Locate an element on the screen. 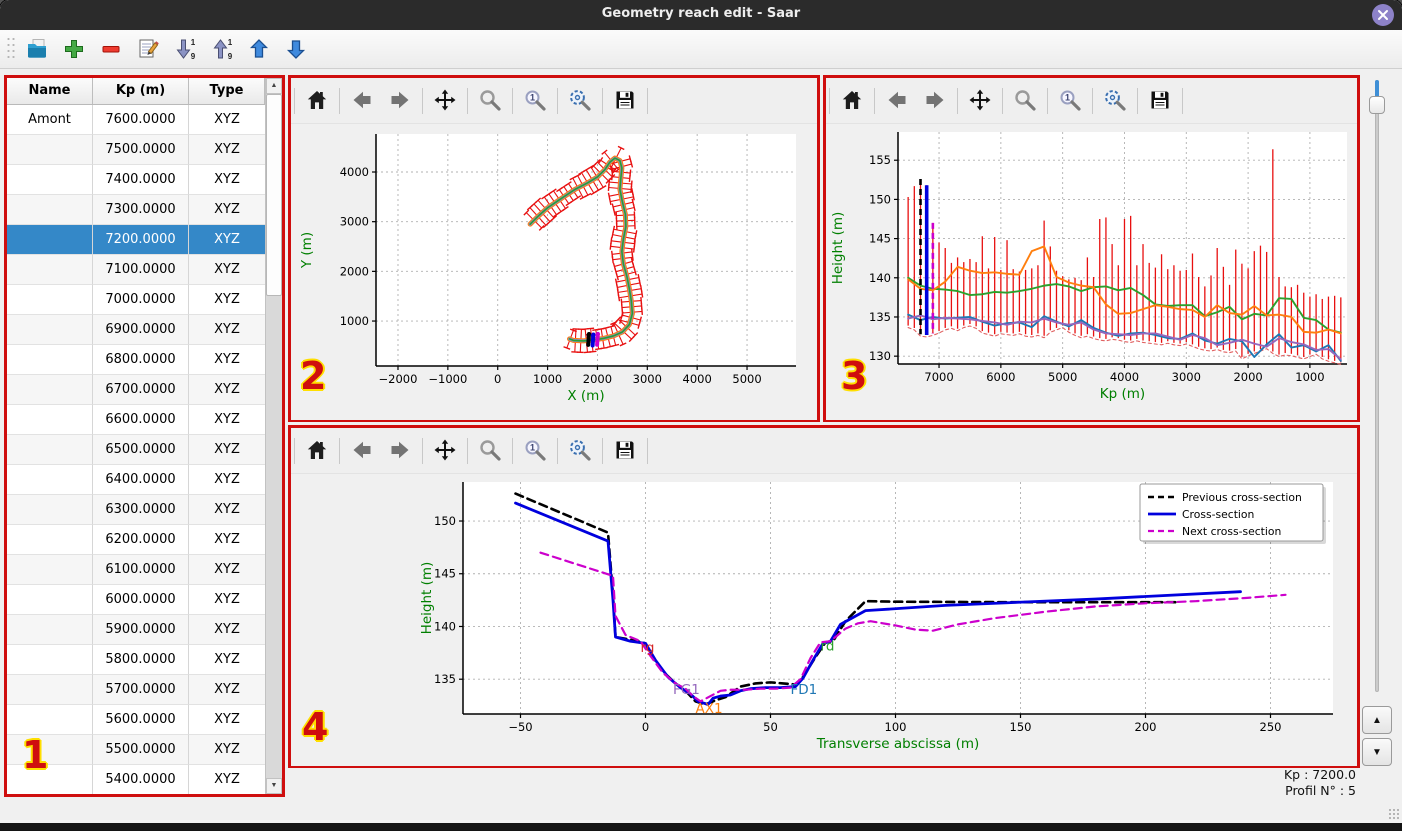 Image resolution: width=1402 pixels, height=831 pixels. sort-descending-button: 19 is located at coordinates (223, 49).